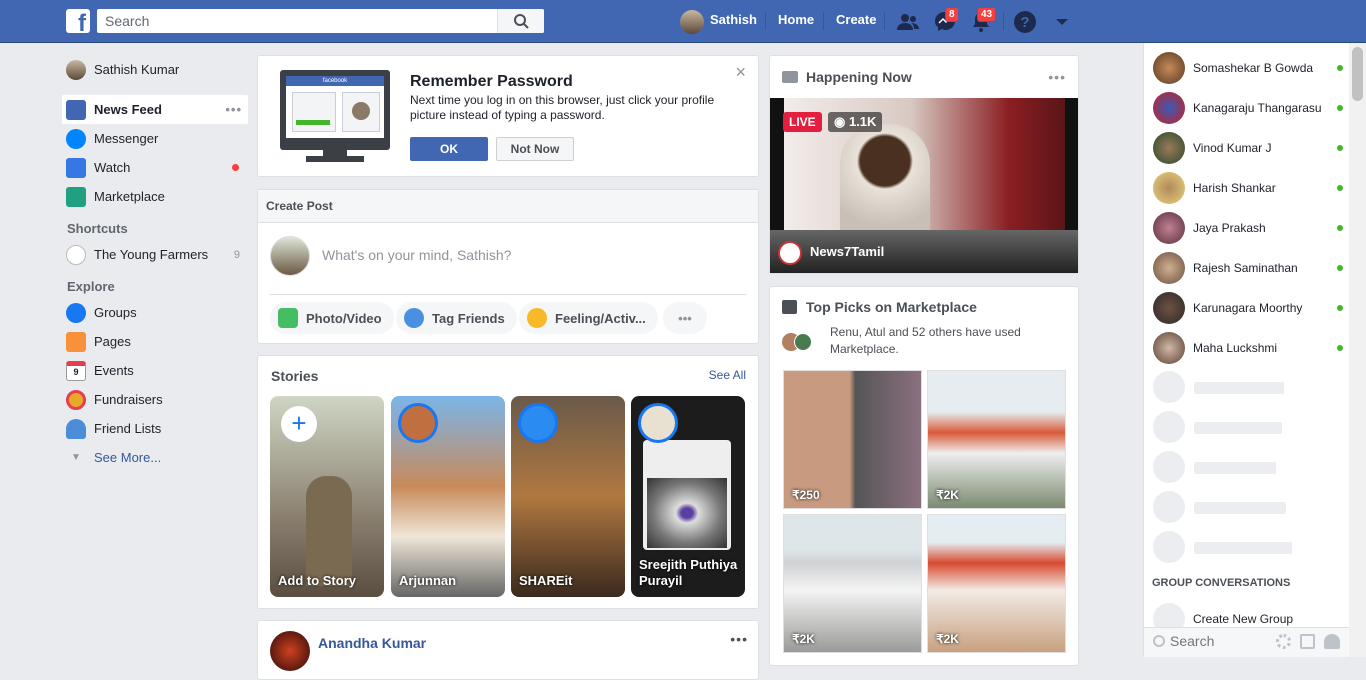 The width and height of the screenshot is (1366, 680). I want to click on sidebar-item-label: News Feed, so click(128, 109).